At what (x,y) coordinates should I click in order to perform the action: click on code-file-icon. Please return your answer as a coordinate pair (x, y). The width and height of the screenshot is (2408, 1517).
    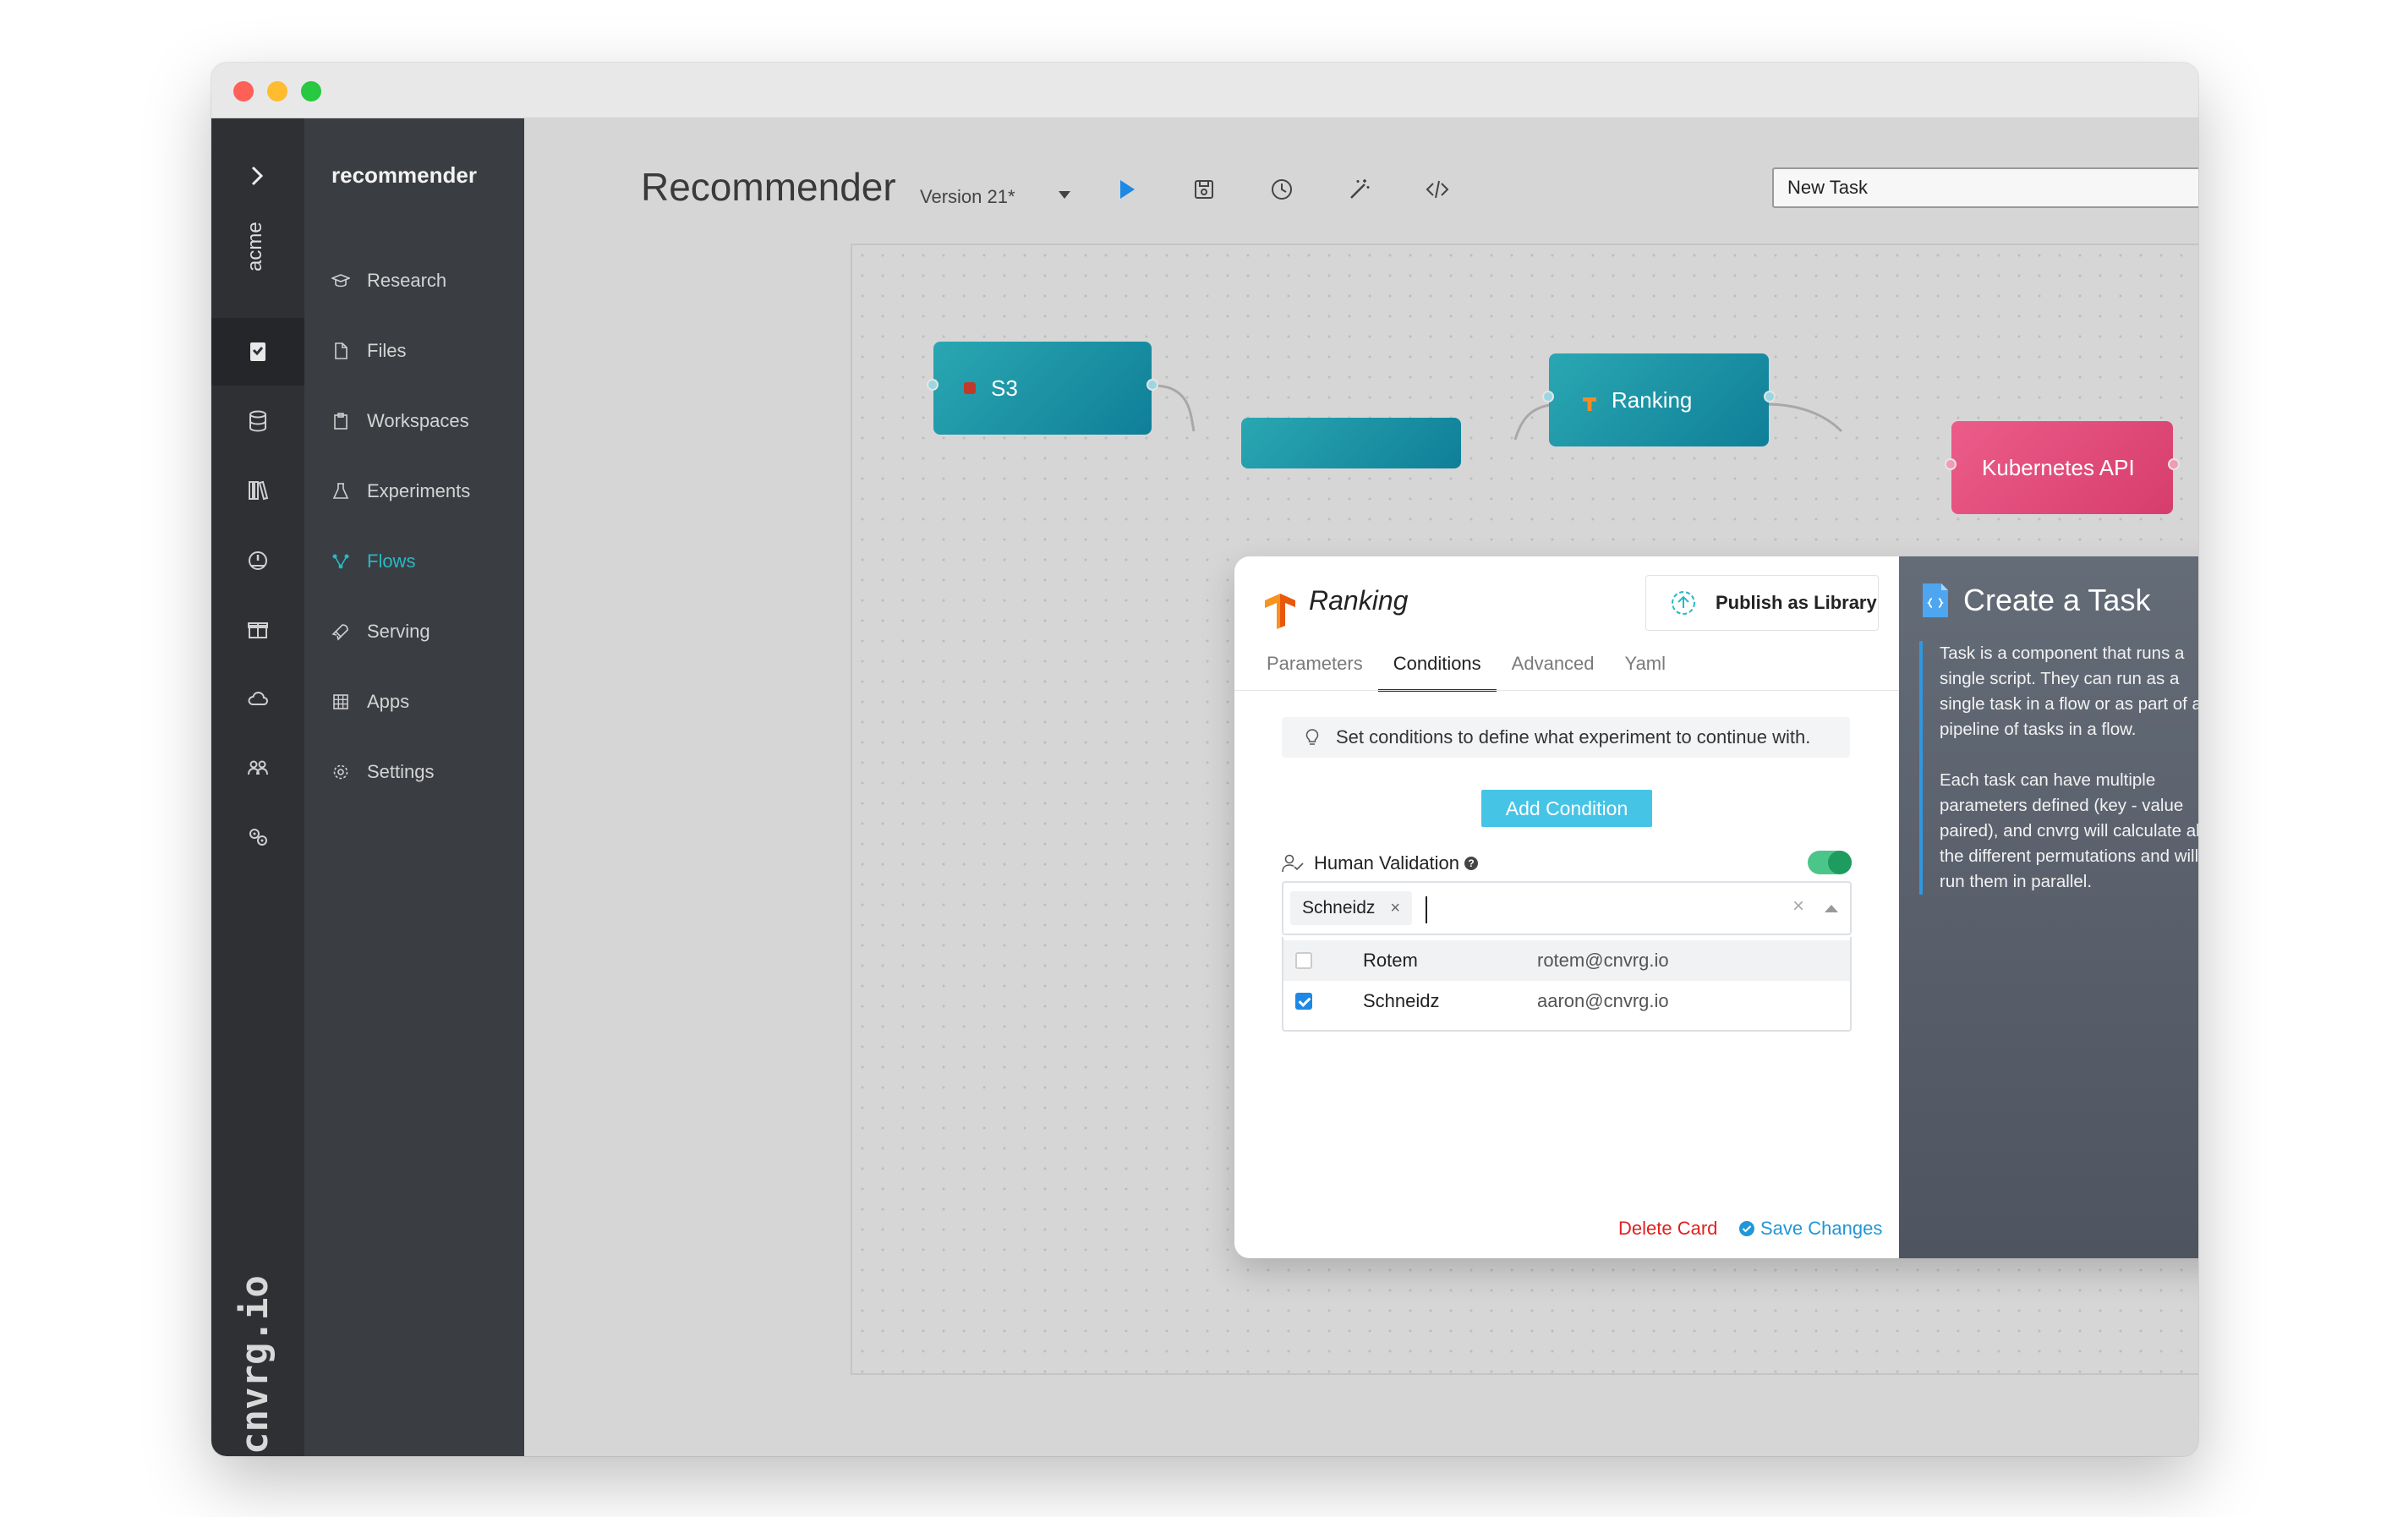
    Looking at the image, I should click on (1935, 600).